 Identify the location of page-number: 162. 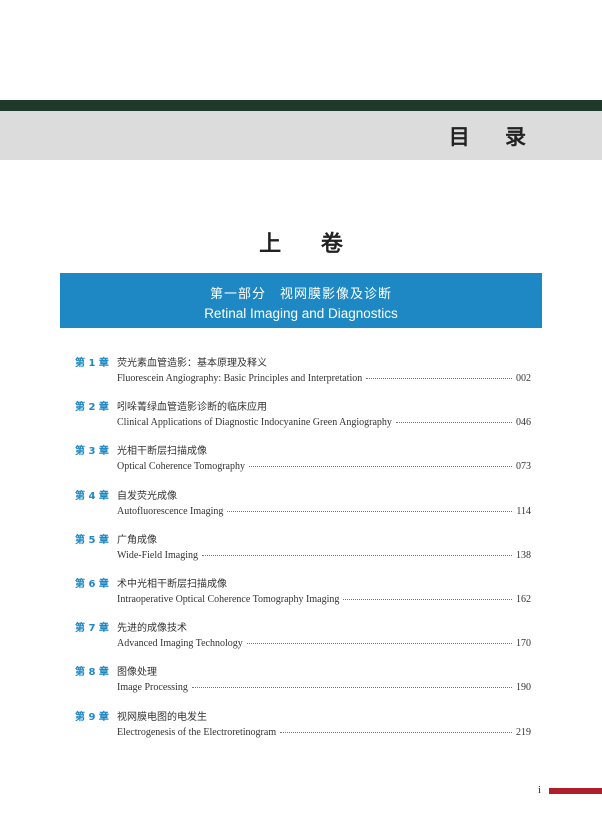
(523, 599).